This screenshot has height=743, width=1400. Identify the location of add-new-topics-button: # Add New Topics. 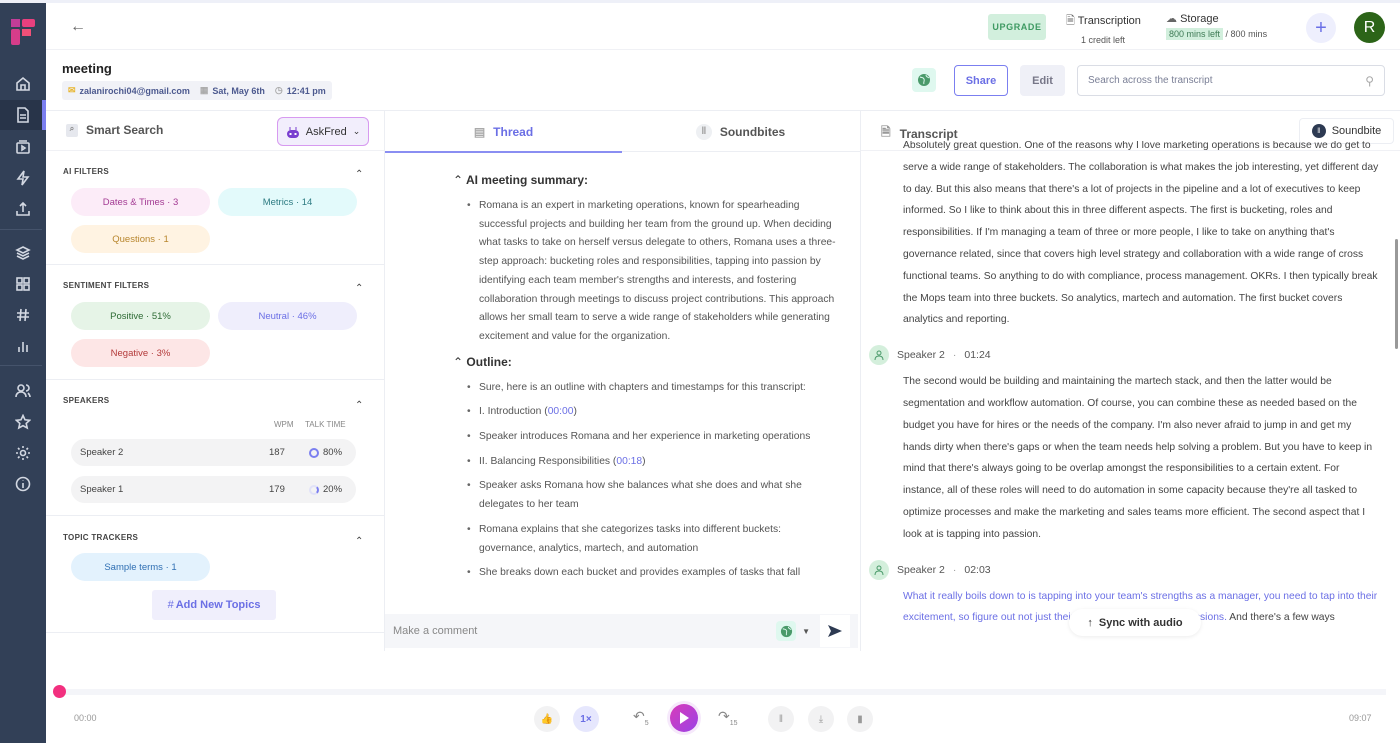
(214, 605).